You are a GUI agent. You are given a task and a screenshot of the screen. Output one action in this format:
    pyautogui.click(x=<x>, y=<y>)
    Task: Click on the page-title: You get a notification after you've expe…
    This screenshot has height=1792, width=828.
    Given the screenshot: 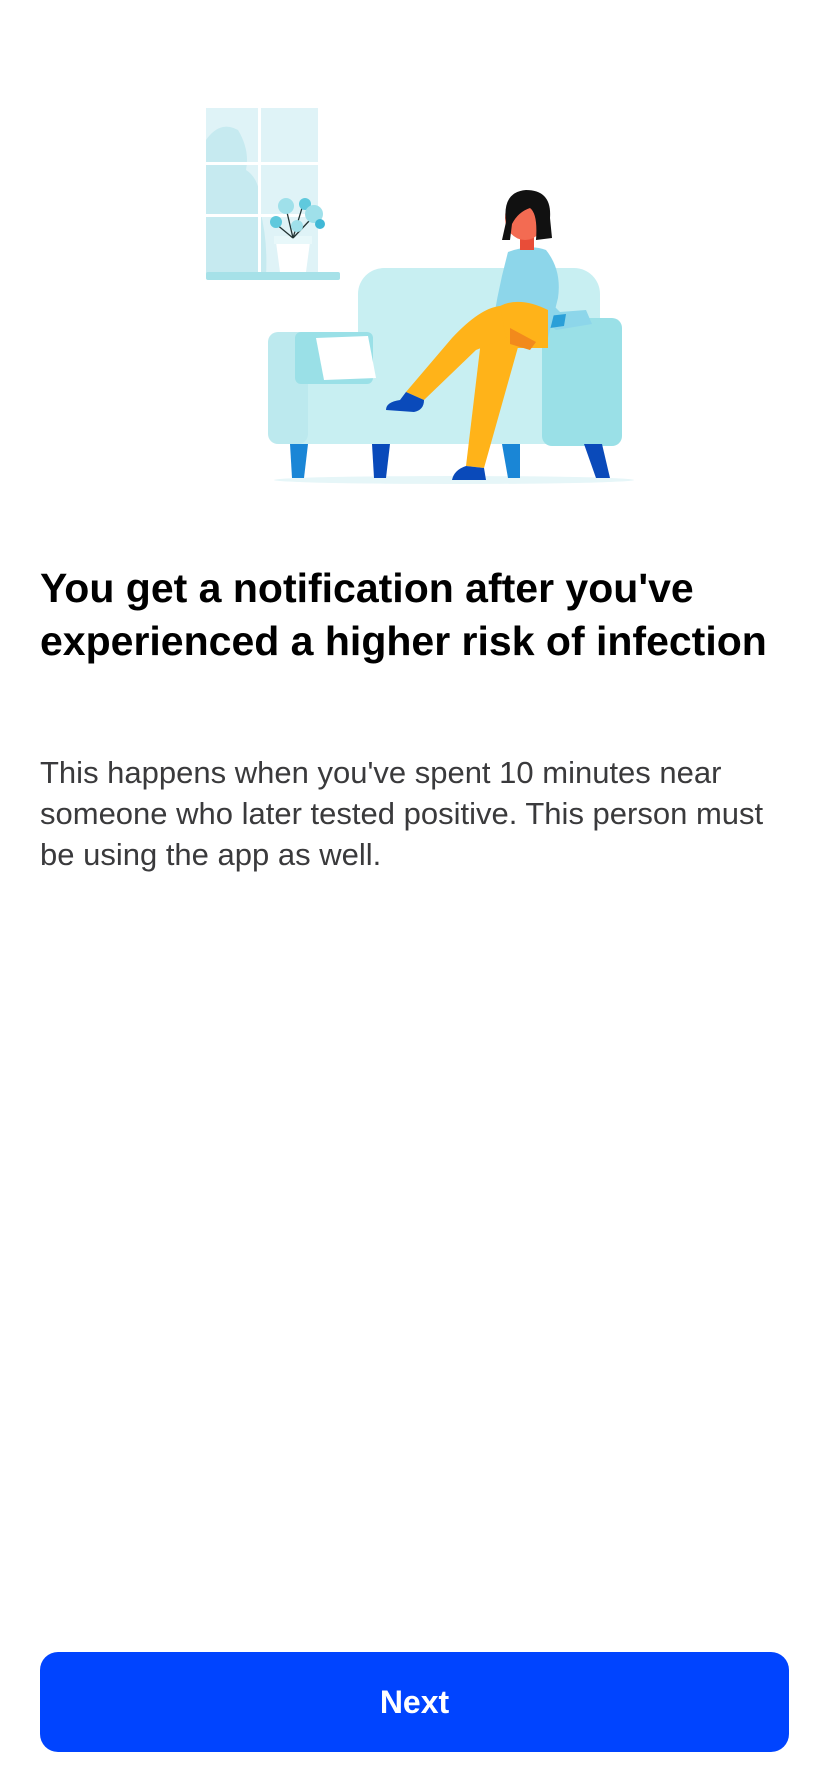 What is the action you would take?
    pyautogui.click(x=403, y=614)
    